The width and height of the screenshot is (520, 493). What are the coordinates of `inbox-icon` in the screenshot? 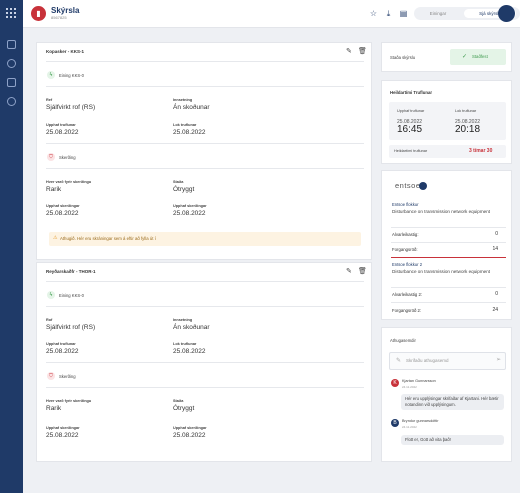 It's located at (11, 44).